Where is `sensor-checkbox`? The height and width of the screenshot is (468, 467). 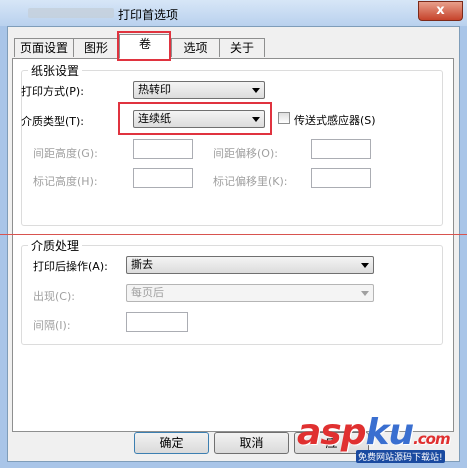 sensor-checkbox is located at coordinates (284, 118).